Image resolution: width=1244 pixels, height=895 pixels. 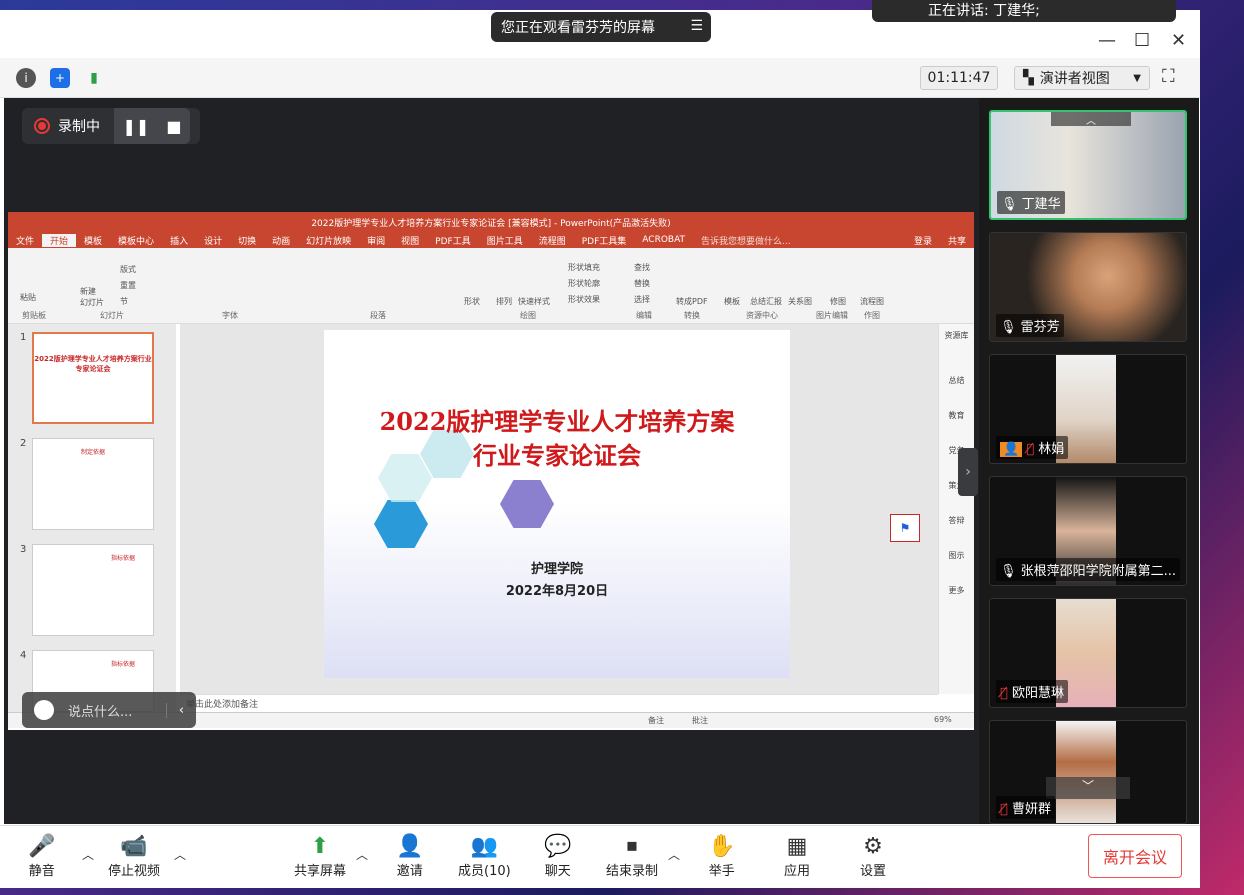 I want to click on pause-recording-icon: ❚❚, so click(x=136, y=126).